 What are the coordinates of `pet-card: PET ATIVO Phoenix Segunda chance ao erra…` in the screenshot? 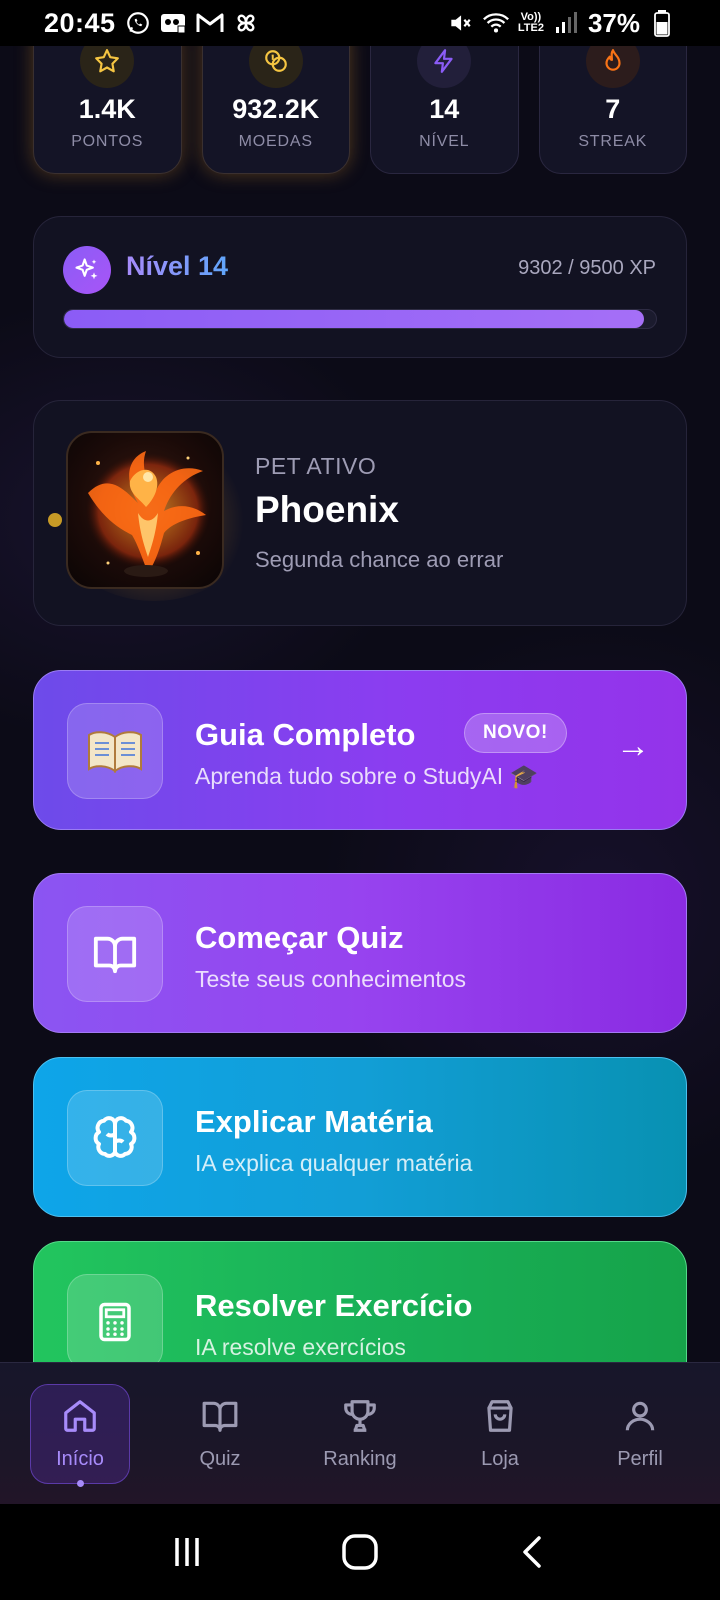 It's located at (360, 513).